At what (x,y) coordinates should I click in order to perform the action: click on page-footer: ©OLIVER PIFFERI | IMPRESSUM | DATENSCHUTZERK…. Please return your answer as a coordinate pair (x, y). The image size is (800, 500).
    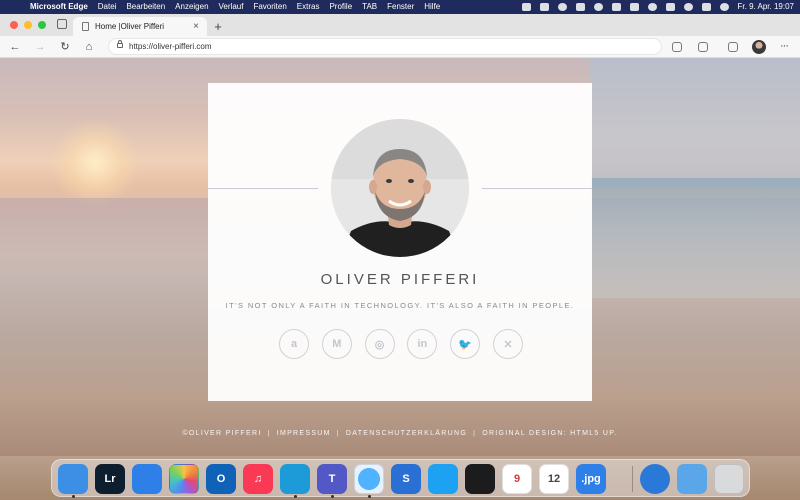
    Looking at the image, I should click on (400, 433).